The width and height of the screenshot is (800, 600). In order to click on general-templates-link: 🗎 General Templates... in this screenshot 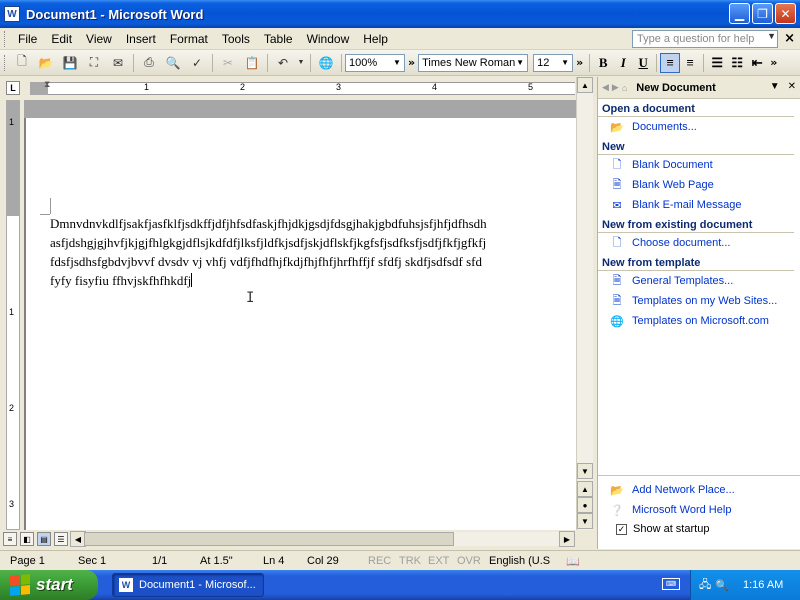, I will do `click(699, 281)`.